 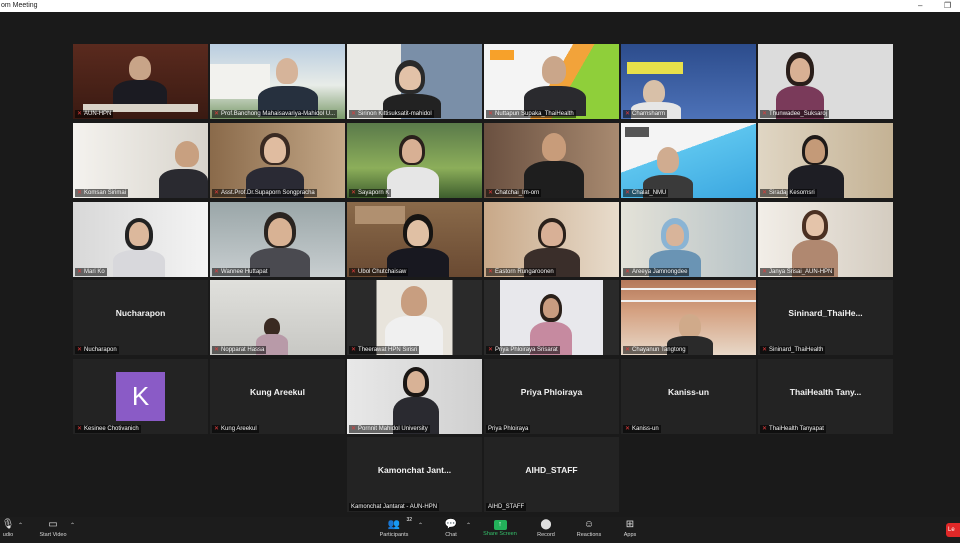 I want to click on video-tile: Nucharapon ✕ Nucharapon, so click(x=140, y=317).